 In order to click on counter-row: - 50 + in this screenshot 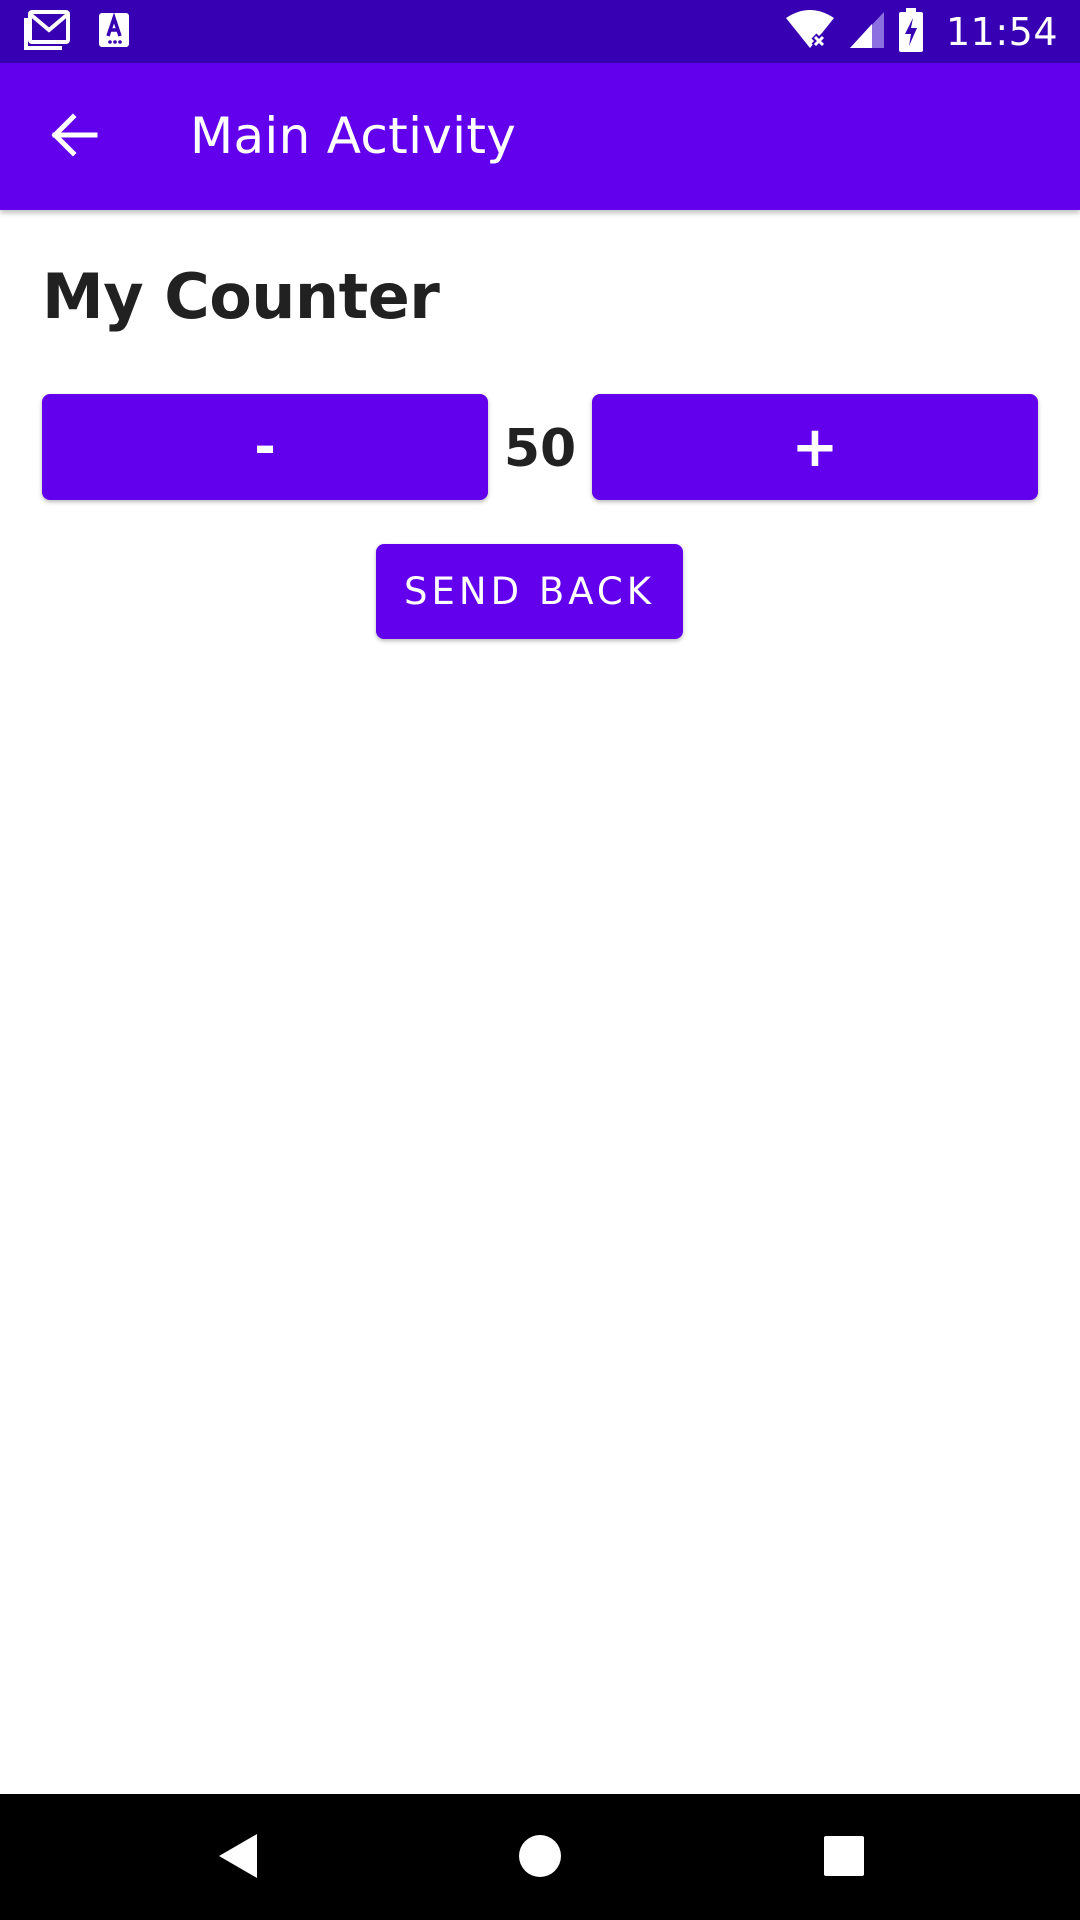, I will do `click(540, 447)`.